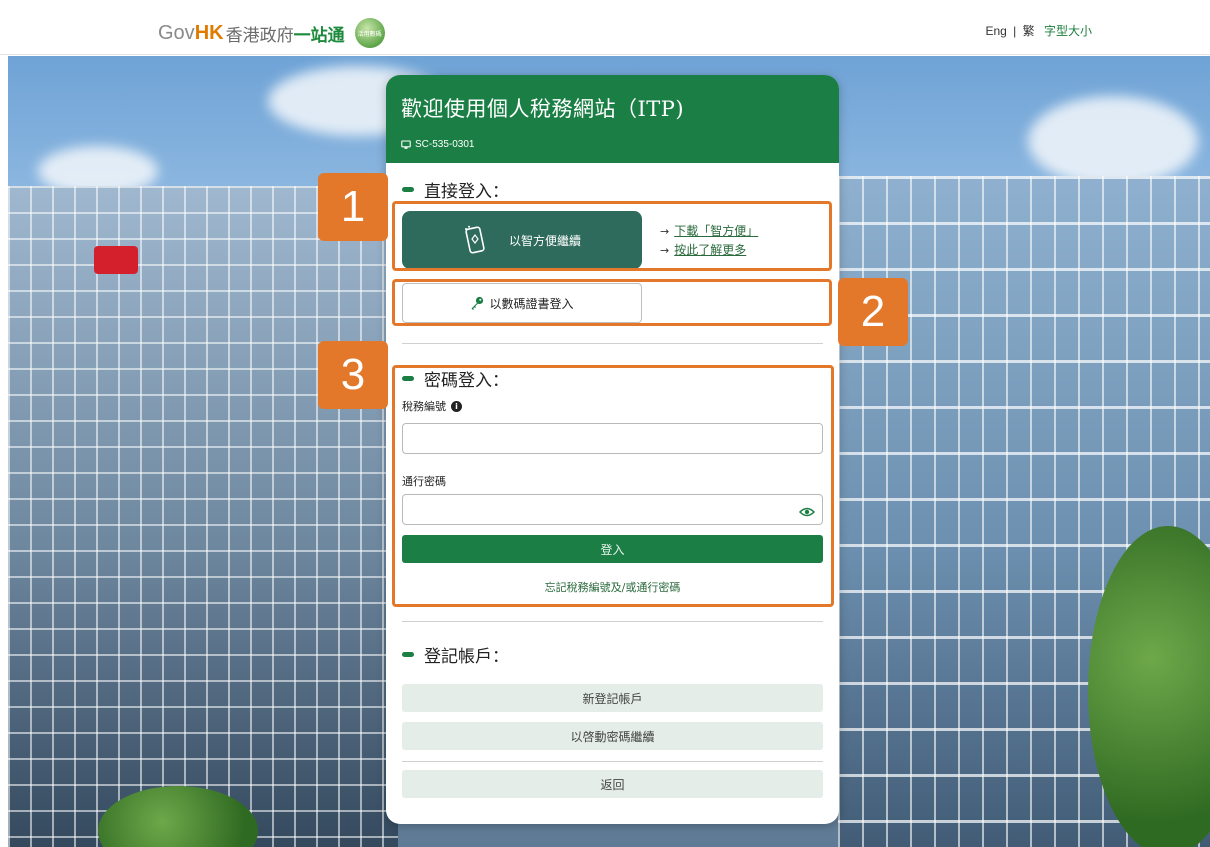  I want to click on digital-certificate-login-button: 以數碼證書登入, so click(522, 303).